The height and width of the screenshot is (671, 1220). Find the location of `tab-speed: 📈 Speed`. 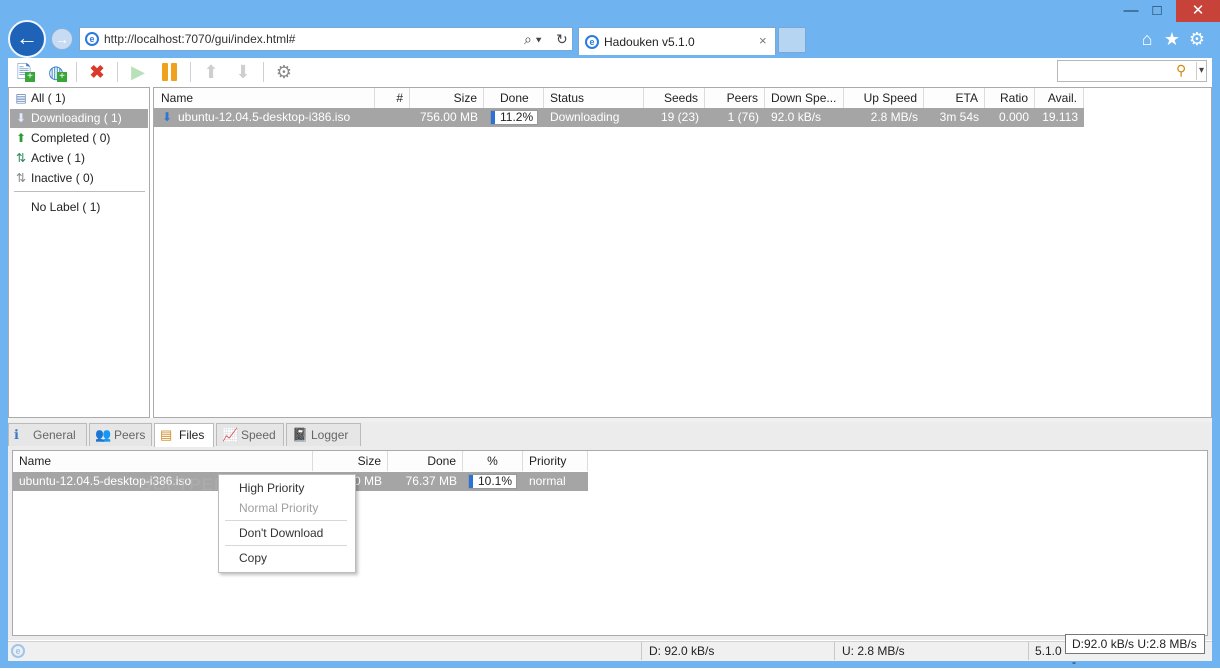

tab-speed: 📈 Speed is located at coordinates (250, 434).